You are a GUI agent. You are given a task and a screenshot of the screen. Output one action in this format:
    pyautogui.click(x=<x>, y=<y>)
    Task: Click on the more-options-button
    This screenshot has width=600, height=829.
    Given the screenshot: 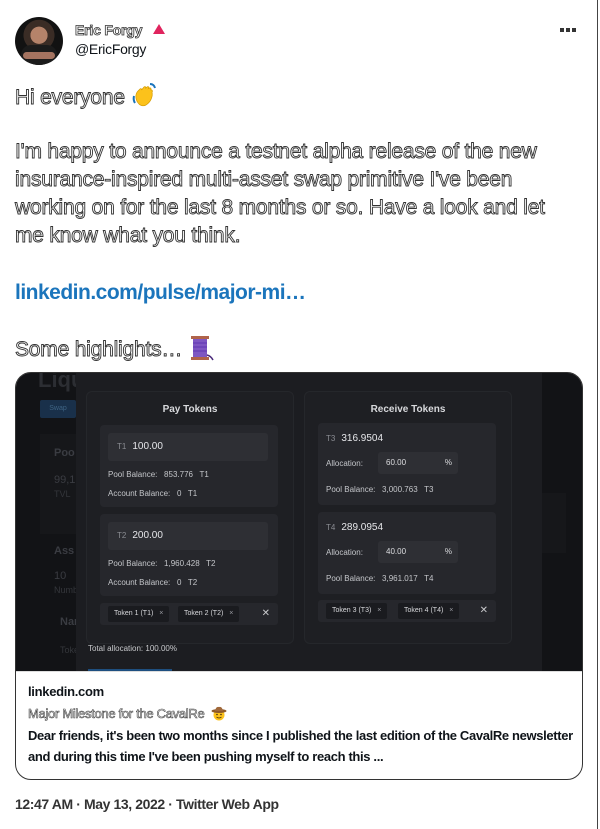 What is the action you would take?
    pyautogui.click(x=571, y=30)
    